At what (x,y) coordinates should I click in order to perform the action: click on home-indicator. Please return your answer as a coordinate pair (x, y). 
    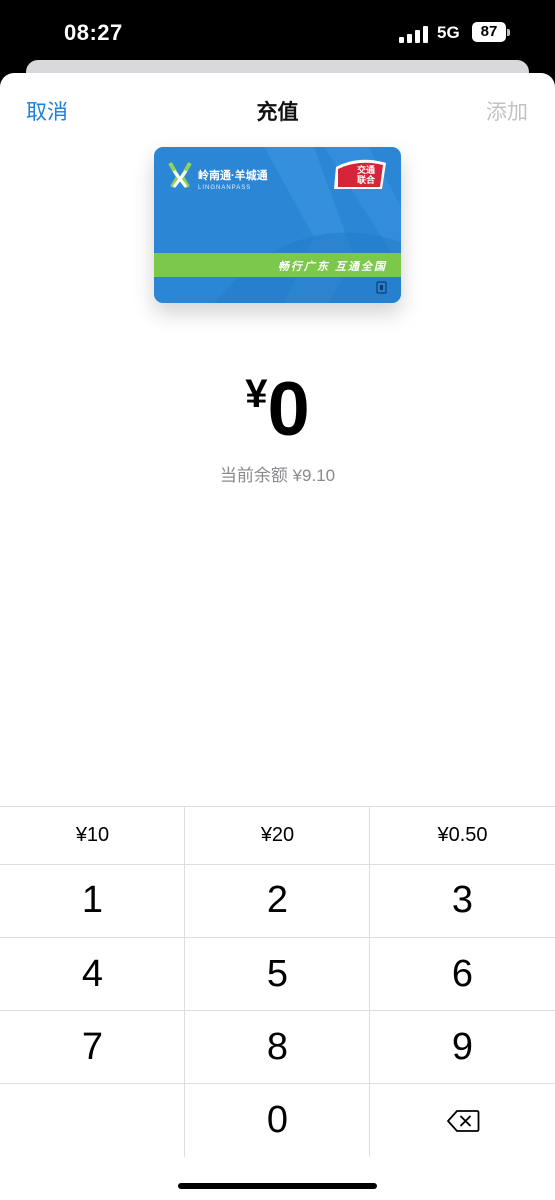
    Looking at the image, I should click on (277, 1186).